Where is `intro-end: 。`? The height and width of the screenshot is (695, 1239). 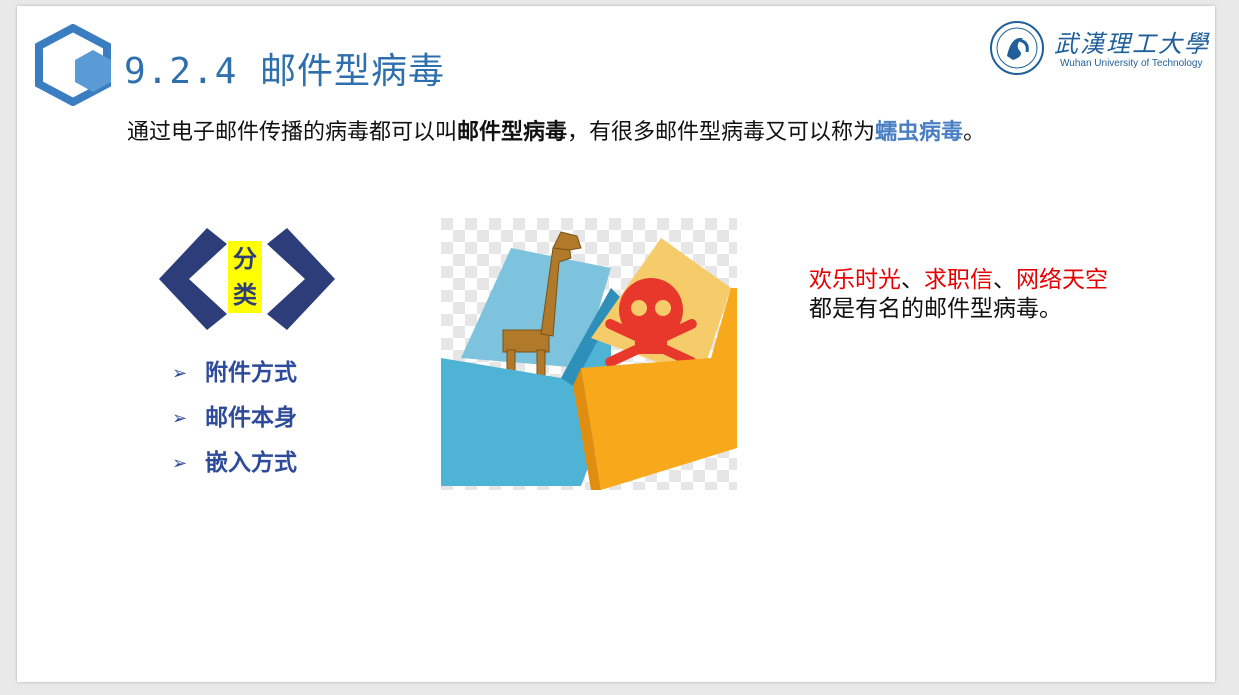 intro-end: 。 is located at coordinates (974, 132).